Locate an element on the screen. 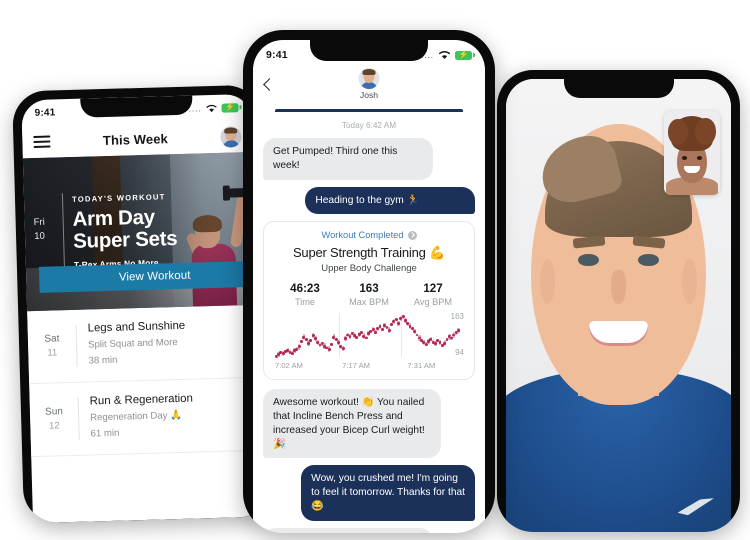 This screenshot has width=750, height=540. list-item-day: Sat is located at coordinates (52, 339).